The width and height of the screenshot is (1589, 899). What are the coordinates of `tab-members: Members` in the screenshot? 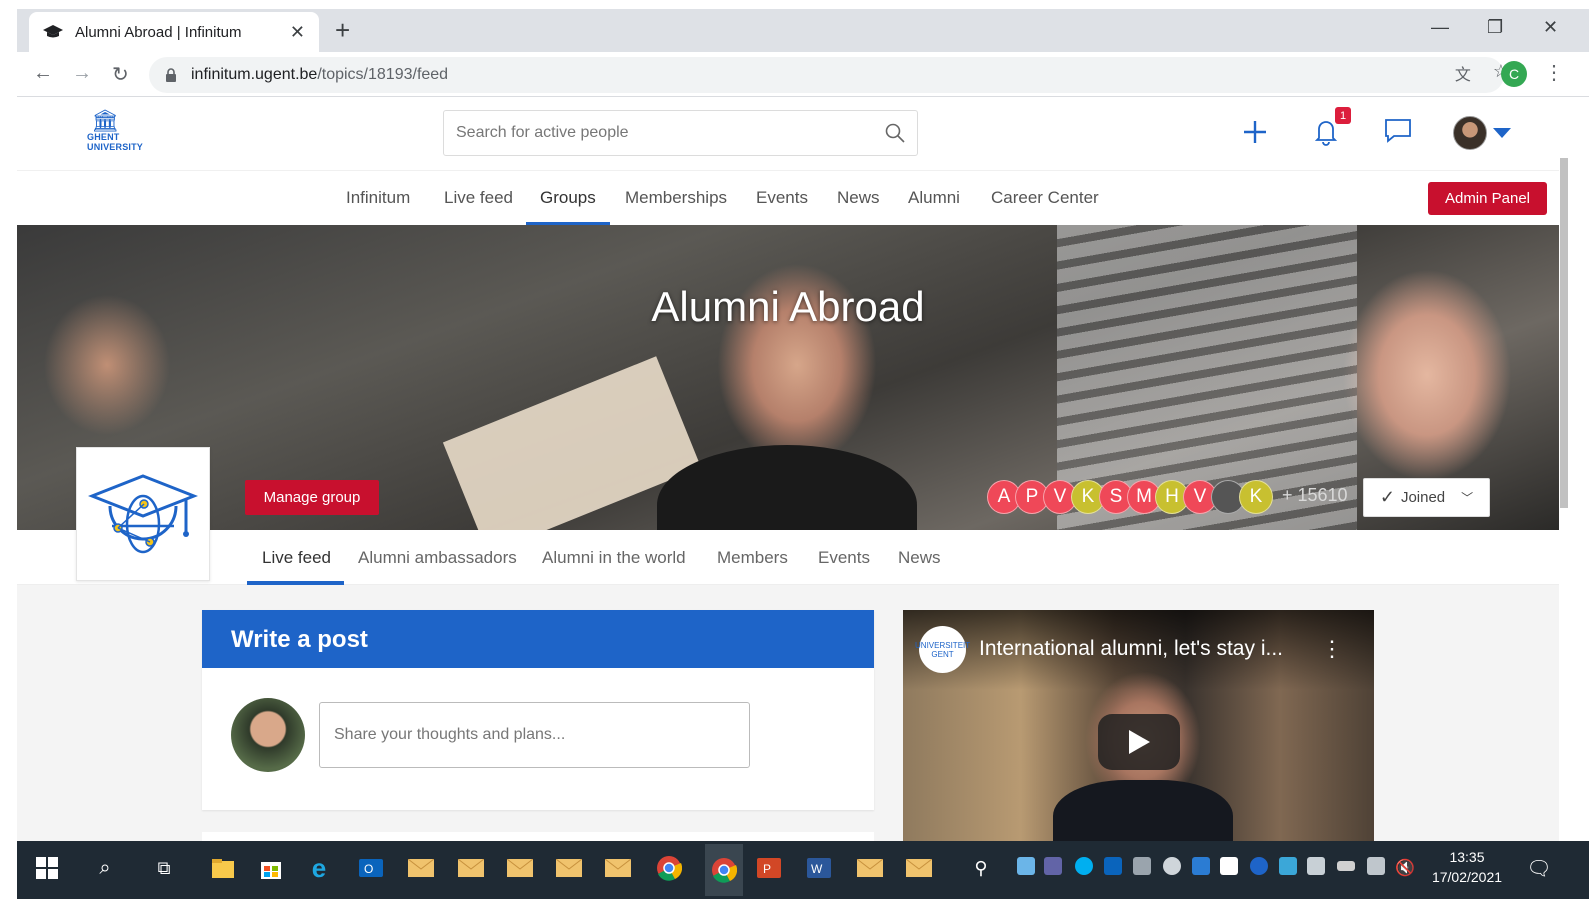 It's located at (752, 558).